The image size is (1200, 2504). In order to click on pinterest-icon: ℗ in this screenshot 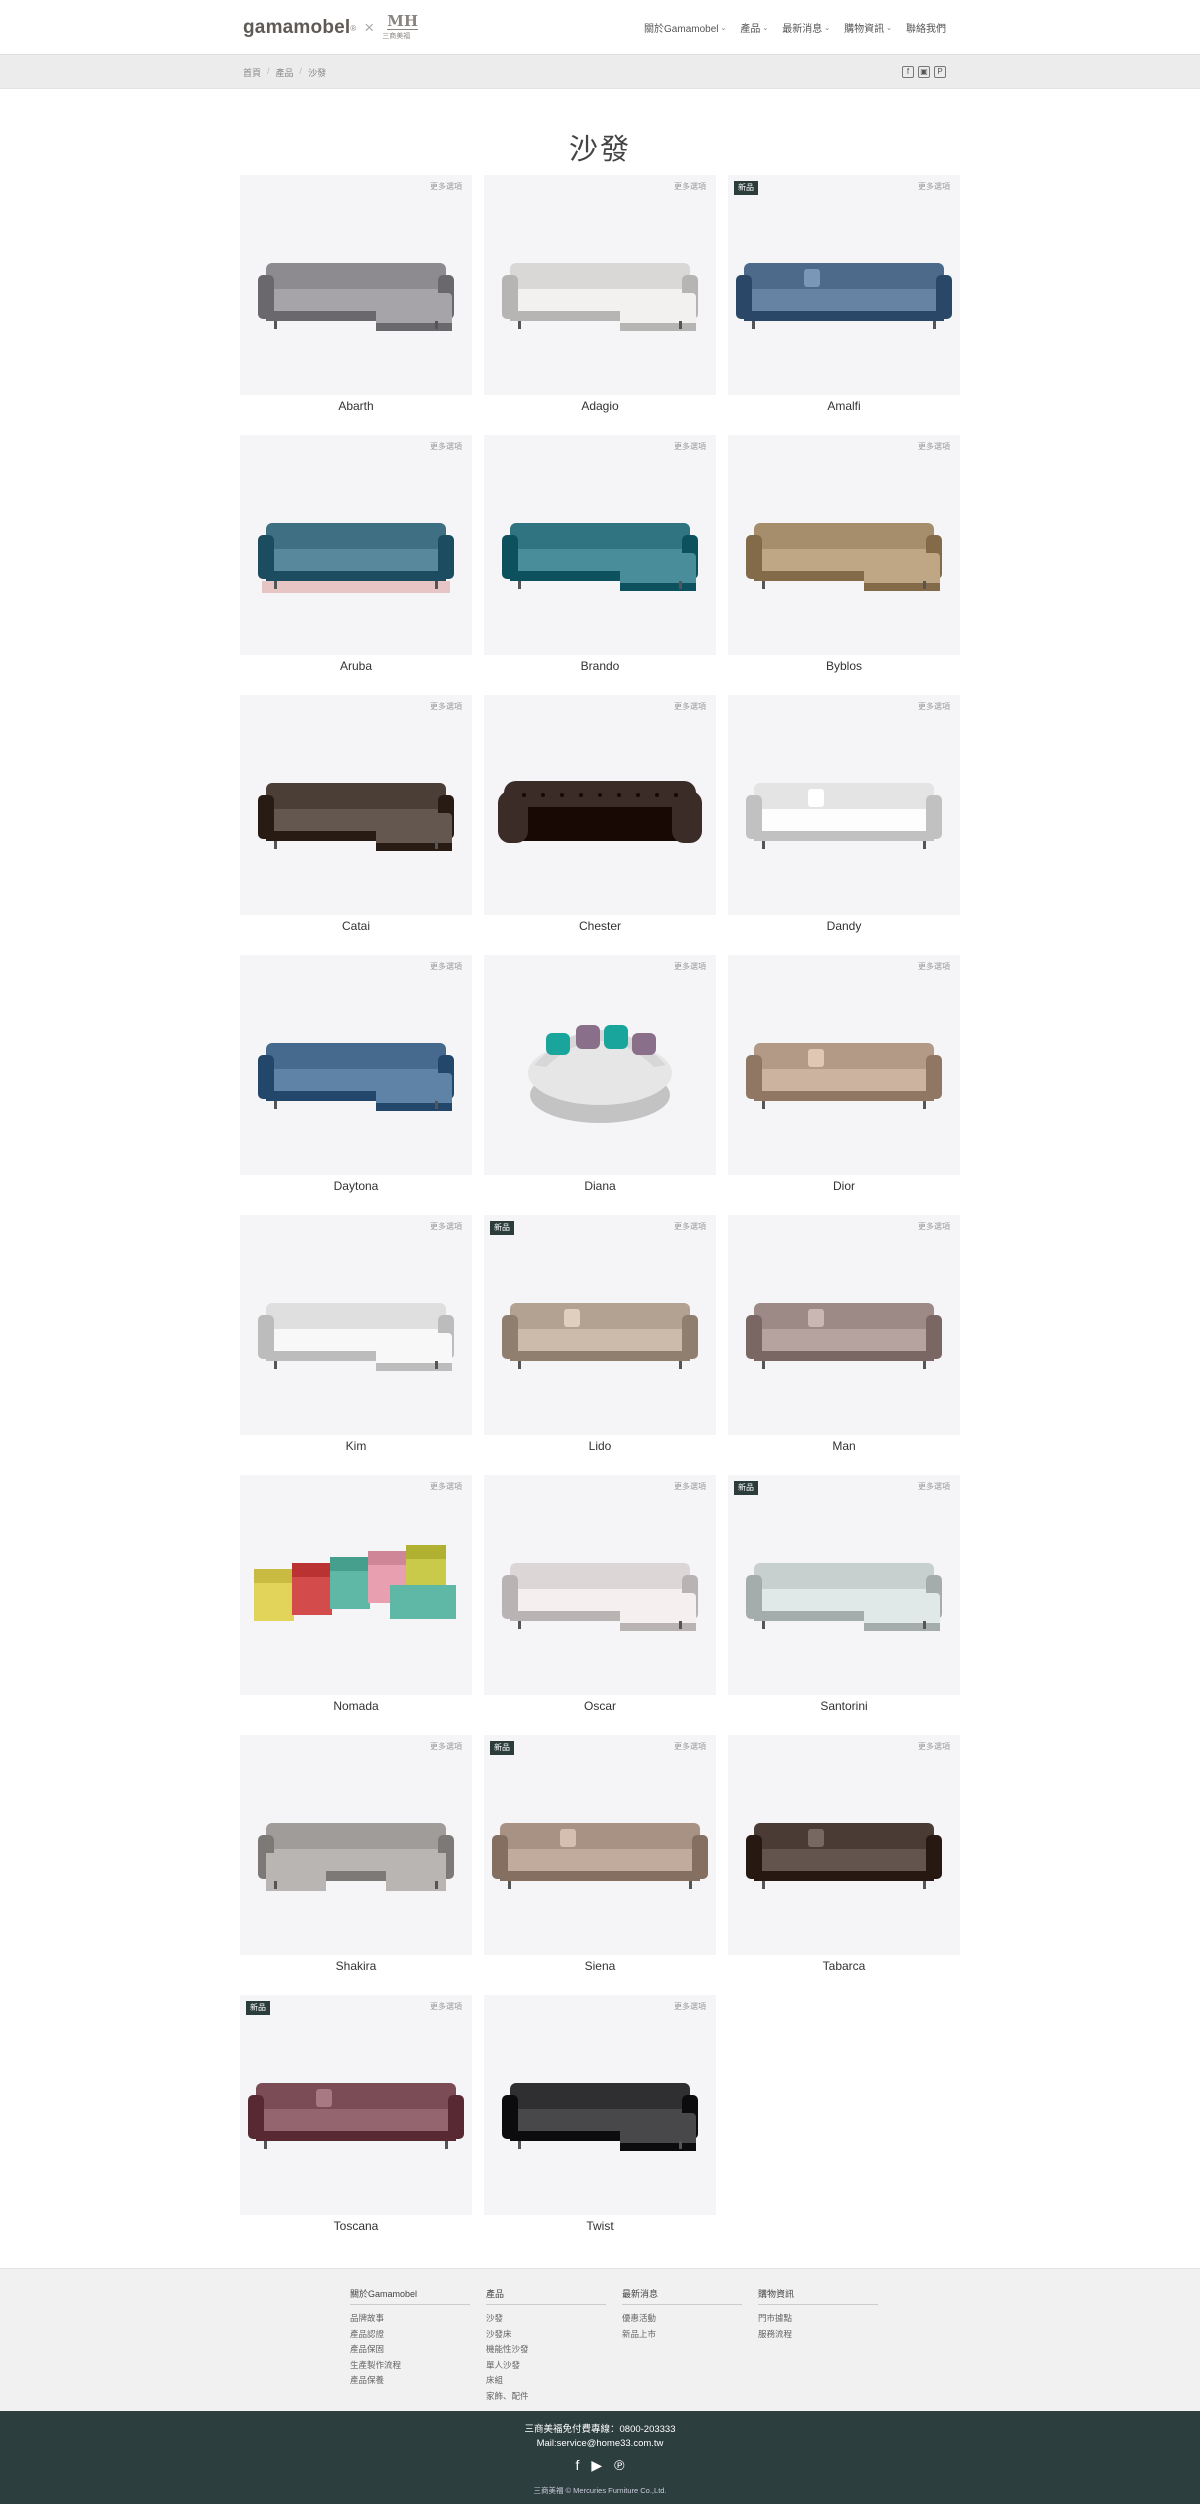, I will do `click(619, 2465)`.